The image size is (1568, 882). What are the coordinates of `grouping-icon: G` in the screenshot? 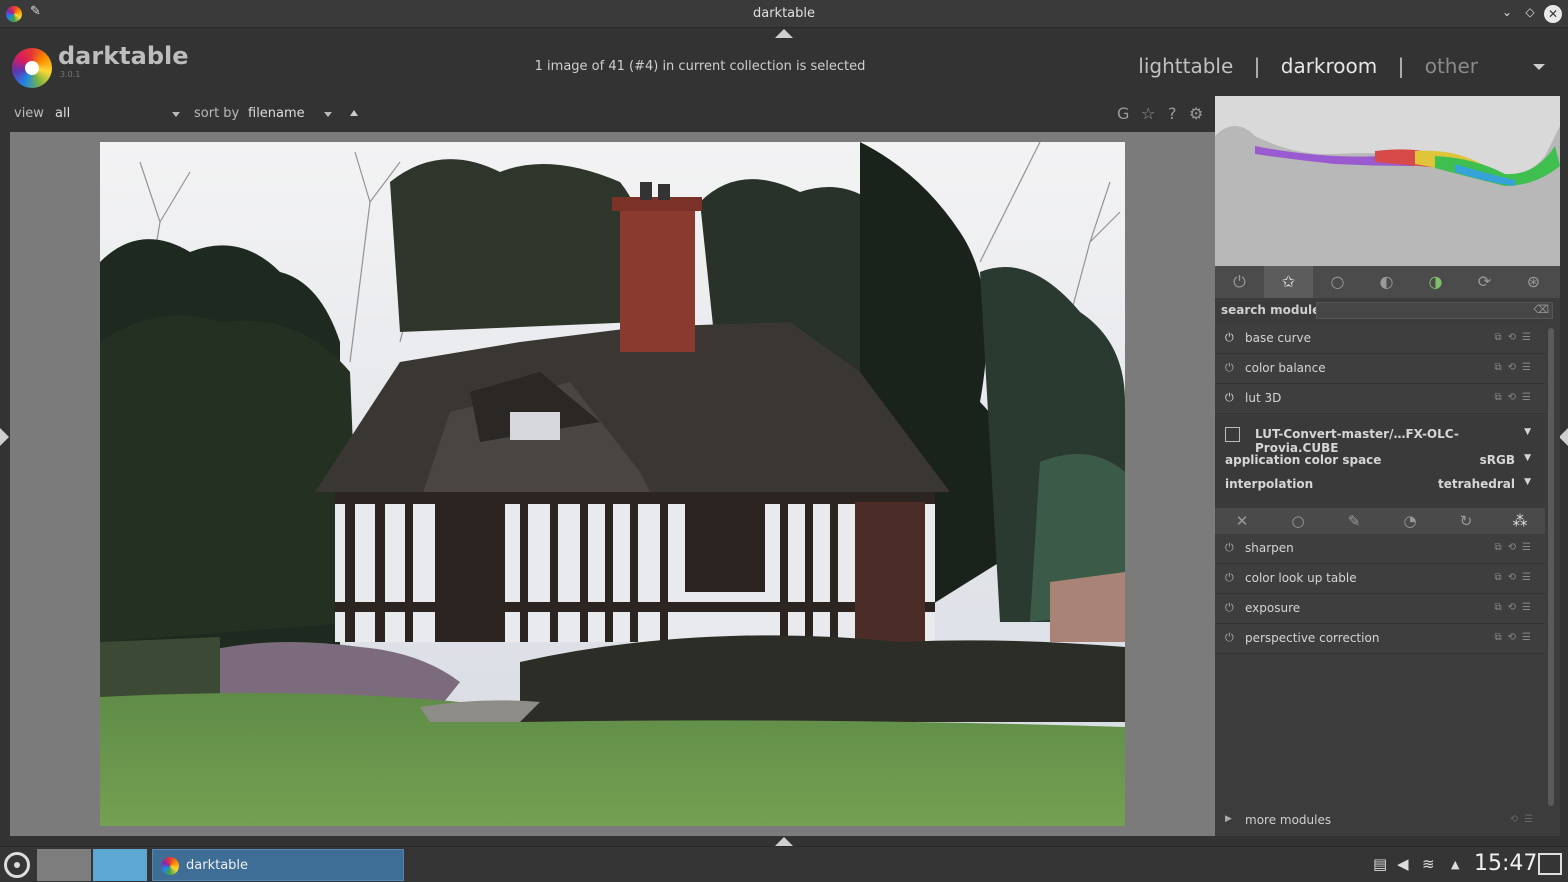 It's located at (1123, 113).